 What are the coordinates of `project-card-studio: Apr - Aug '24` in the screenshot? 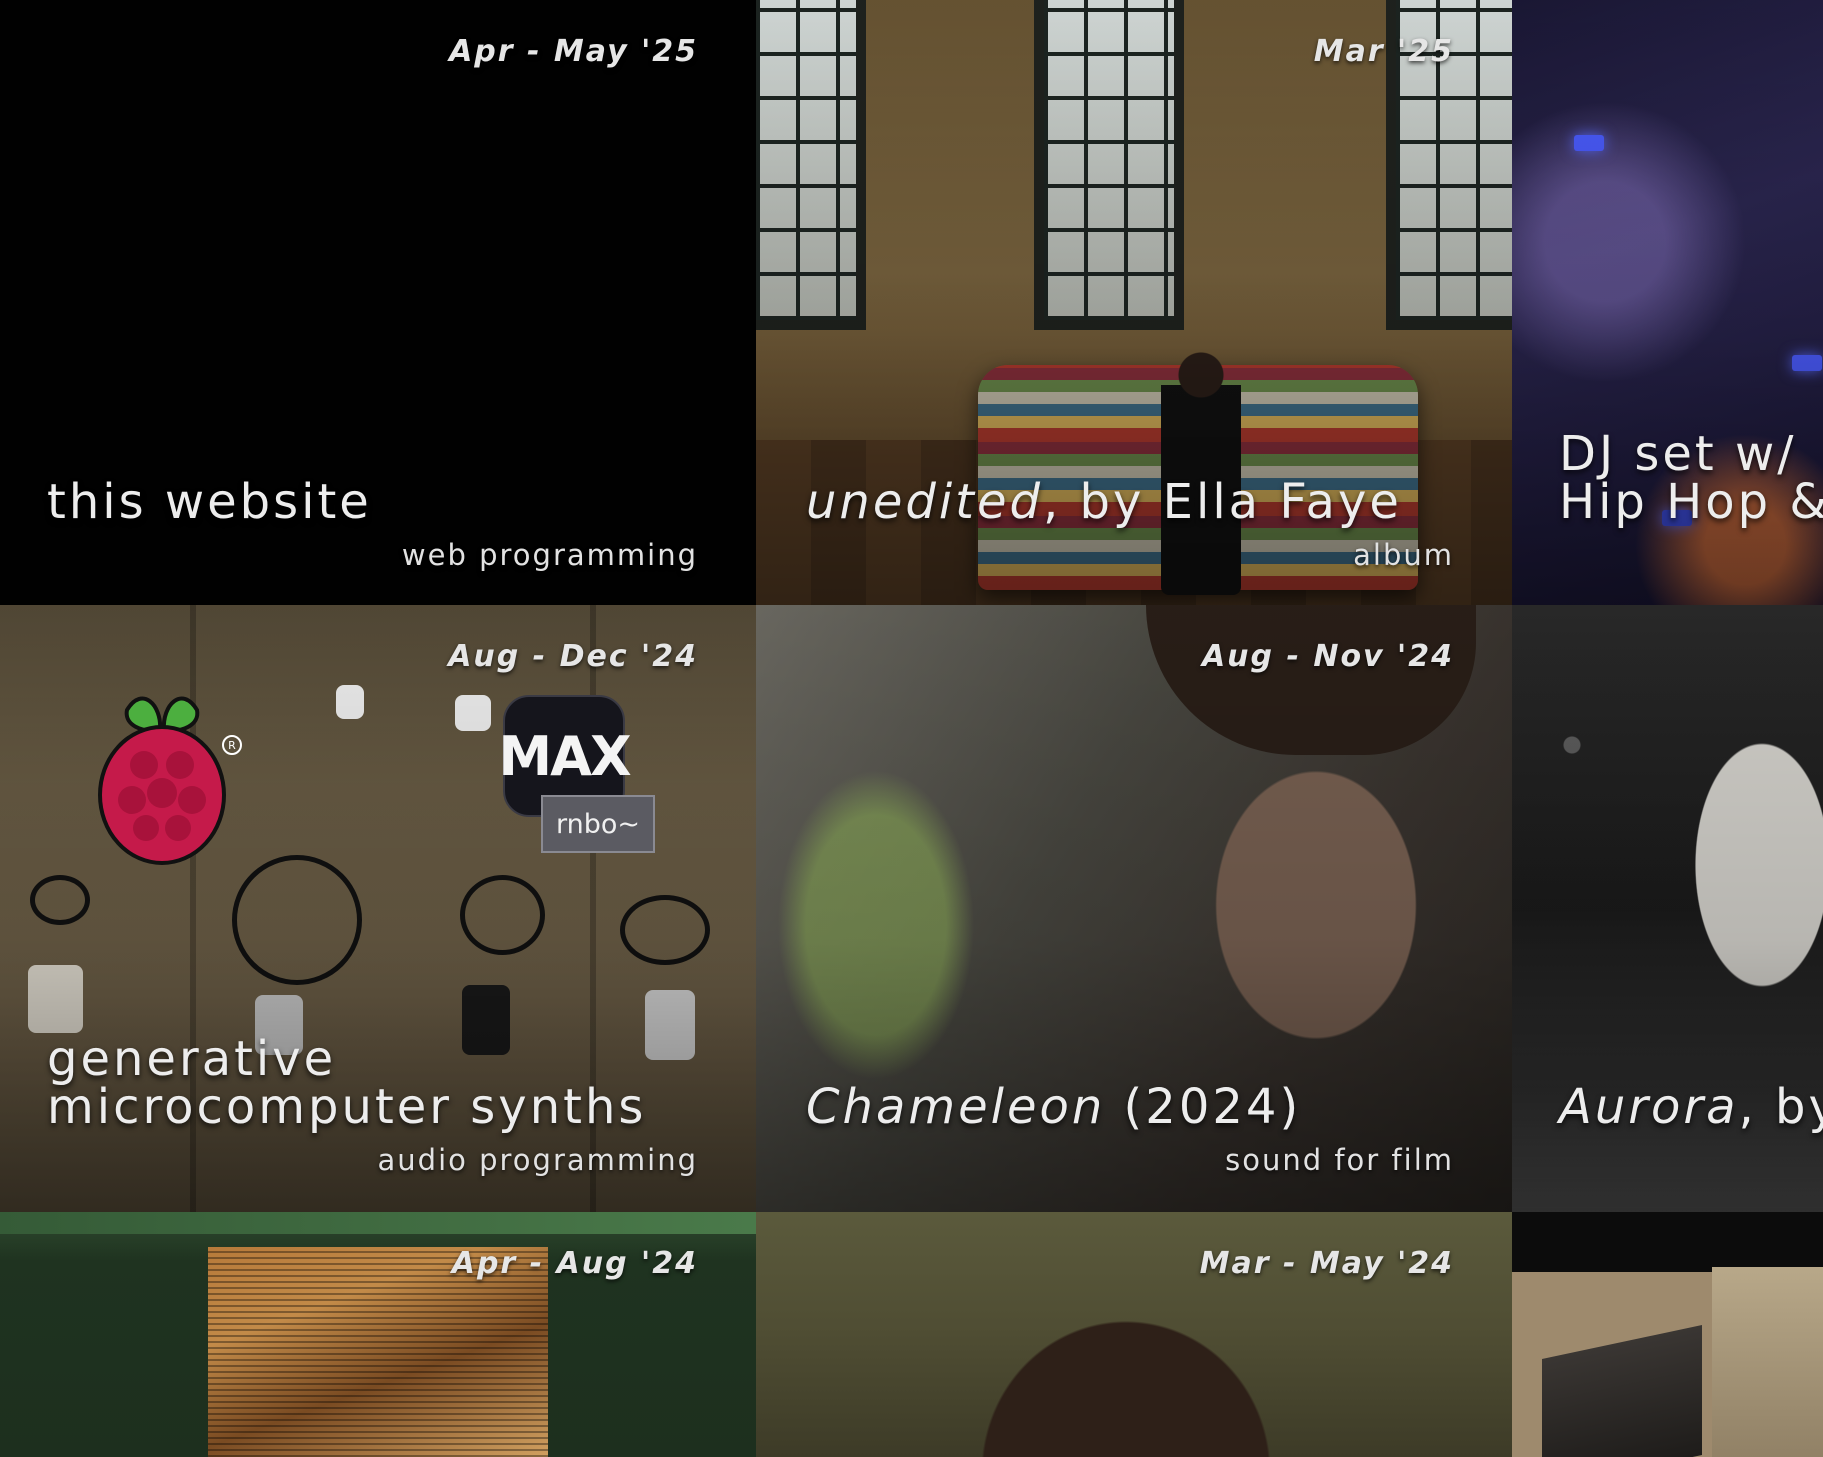 It's located at (378, 1334).